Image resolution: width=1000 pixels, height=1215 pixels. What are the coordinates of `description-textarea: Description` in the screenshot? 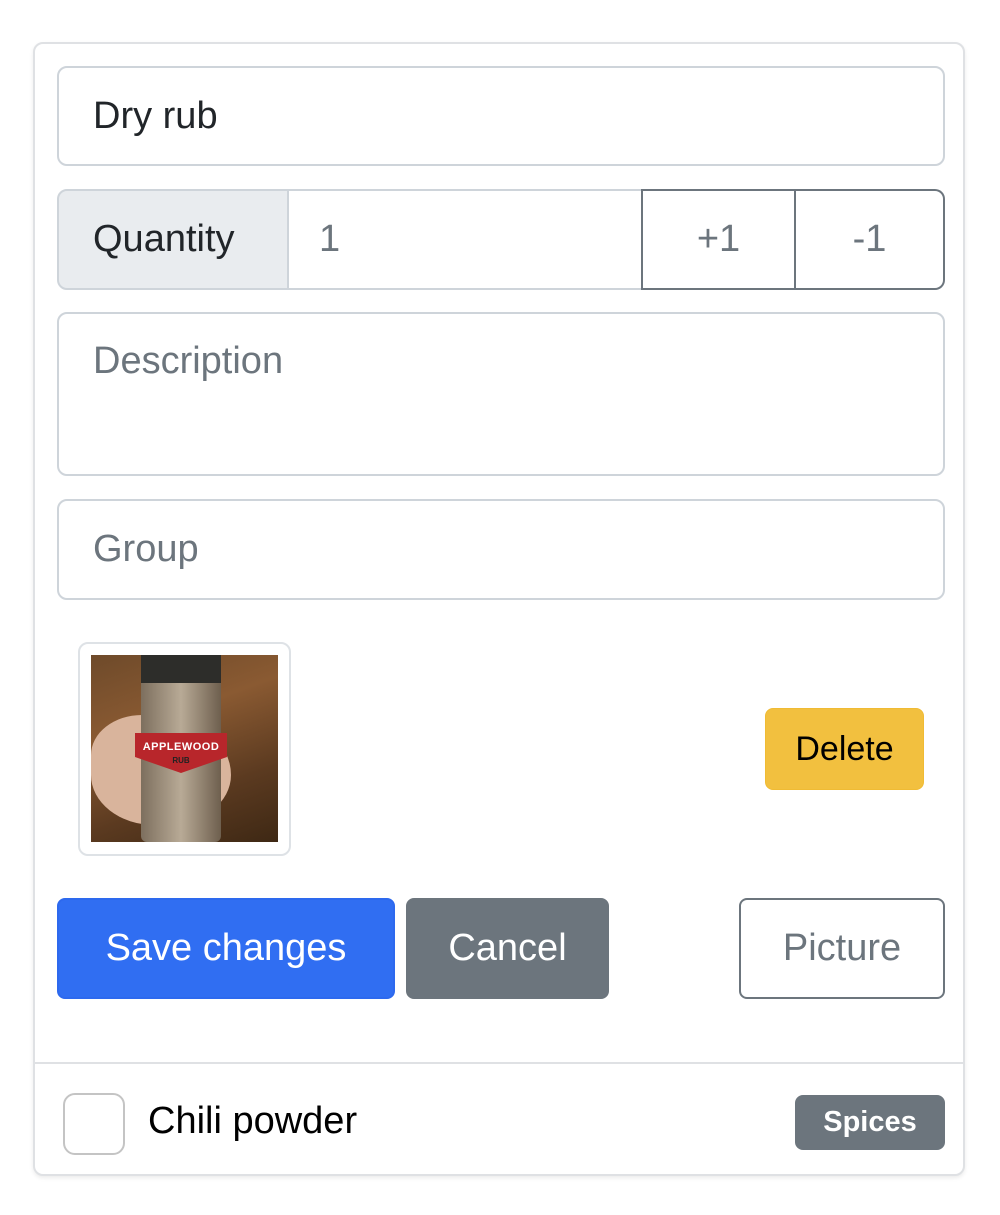 It's located at (501, 394).